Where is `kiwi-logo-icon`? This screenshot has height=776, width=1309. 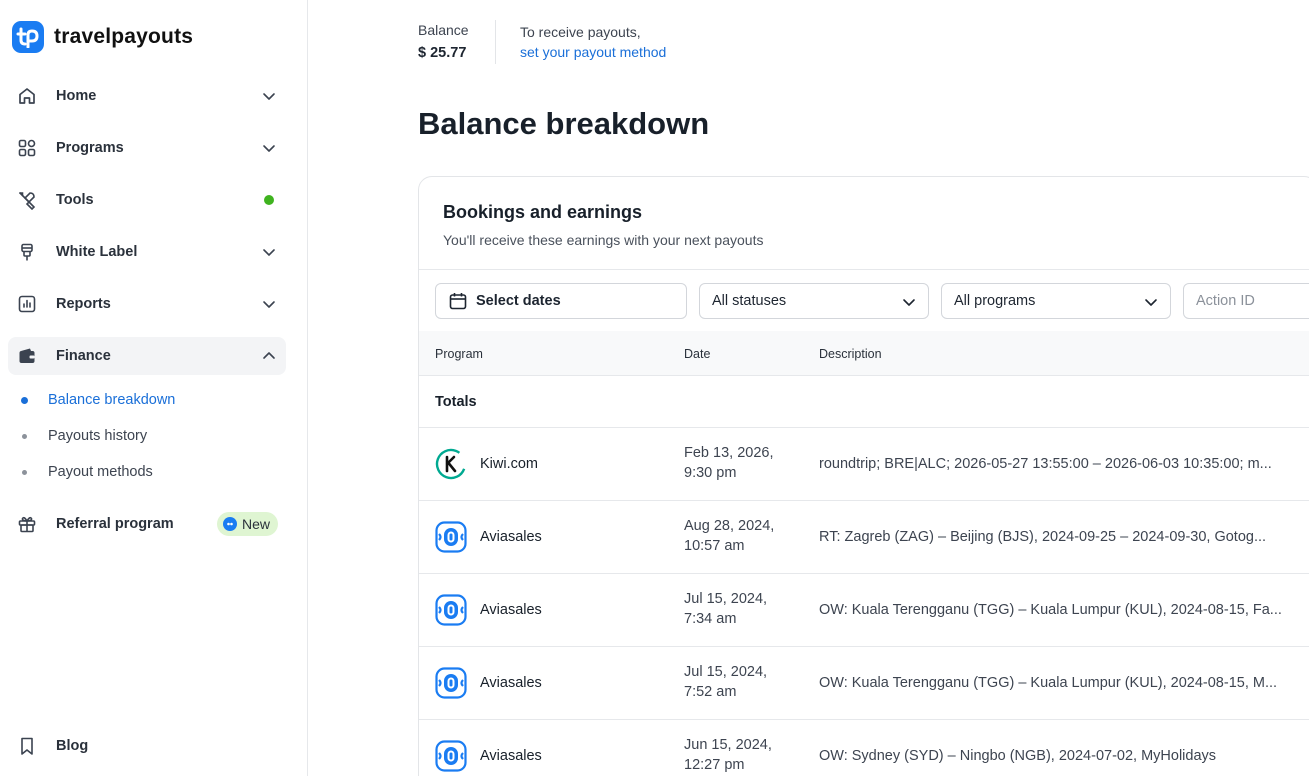 kiwi-logo-icon is located at coordinates (451, 464).